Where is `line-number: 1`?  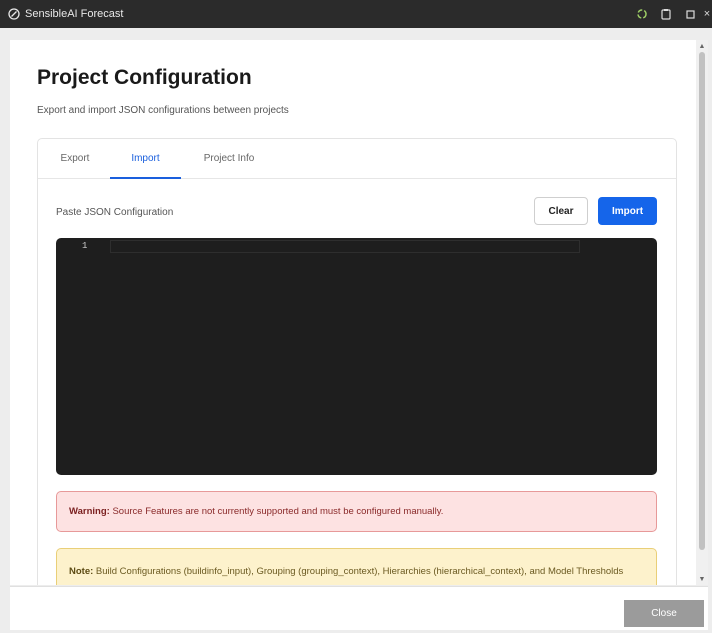 line-number: 1 is located at coordinates (85, 246).